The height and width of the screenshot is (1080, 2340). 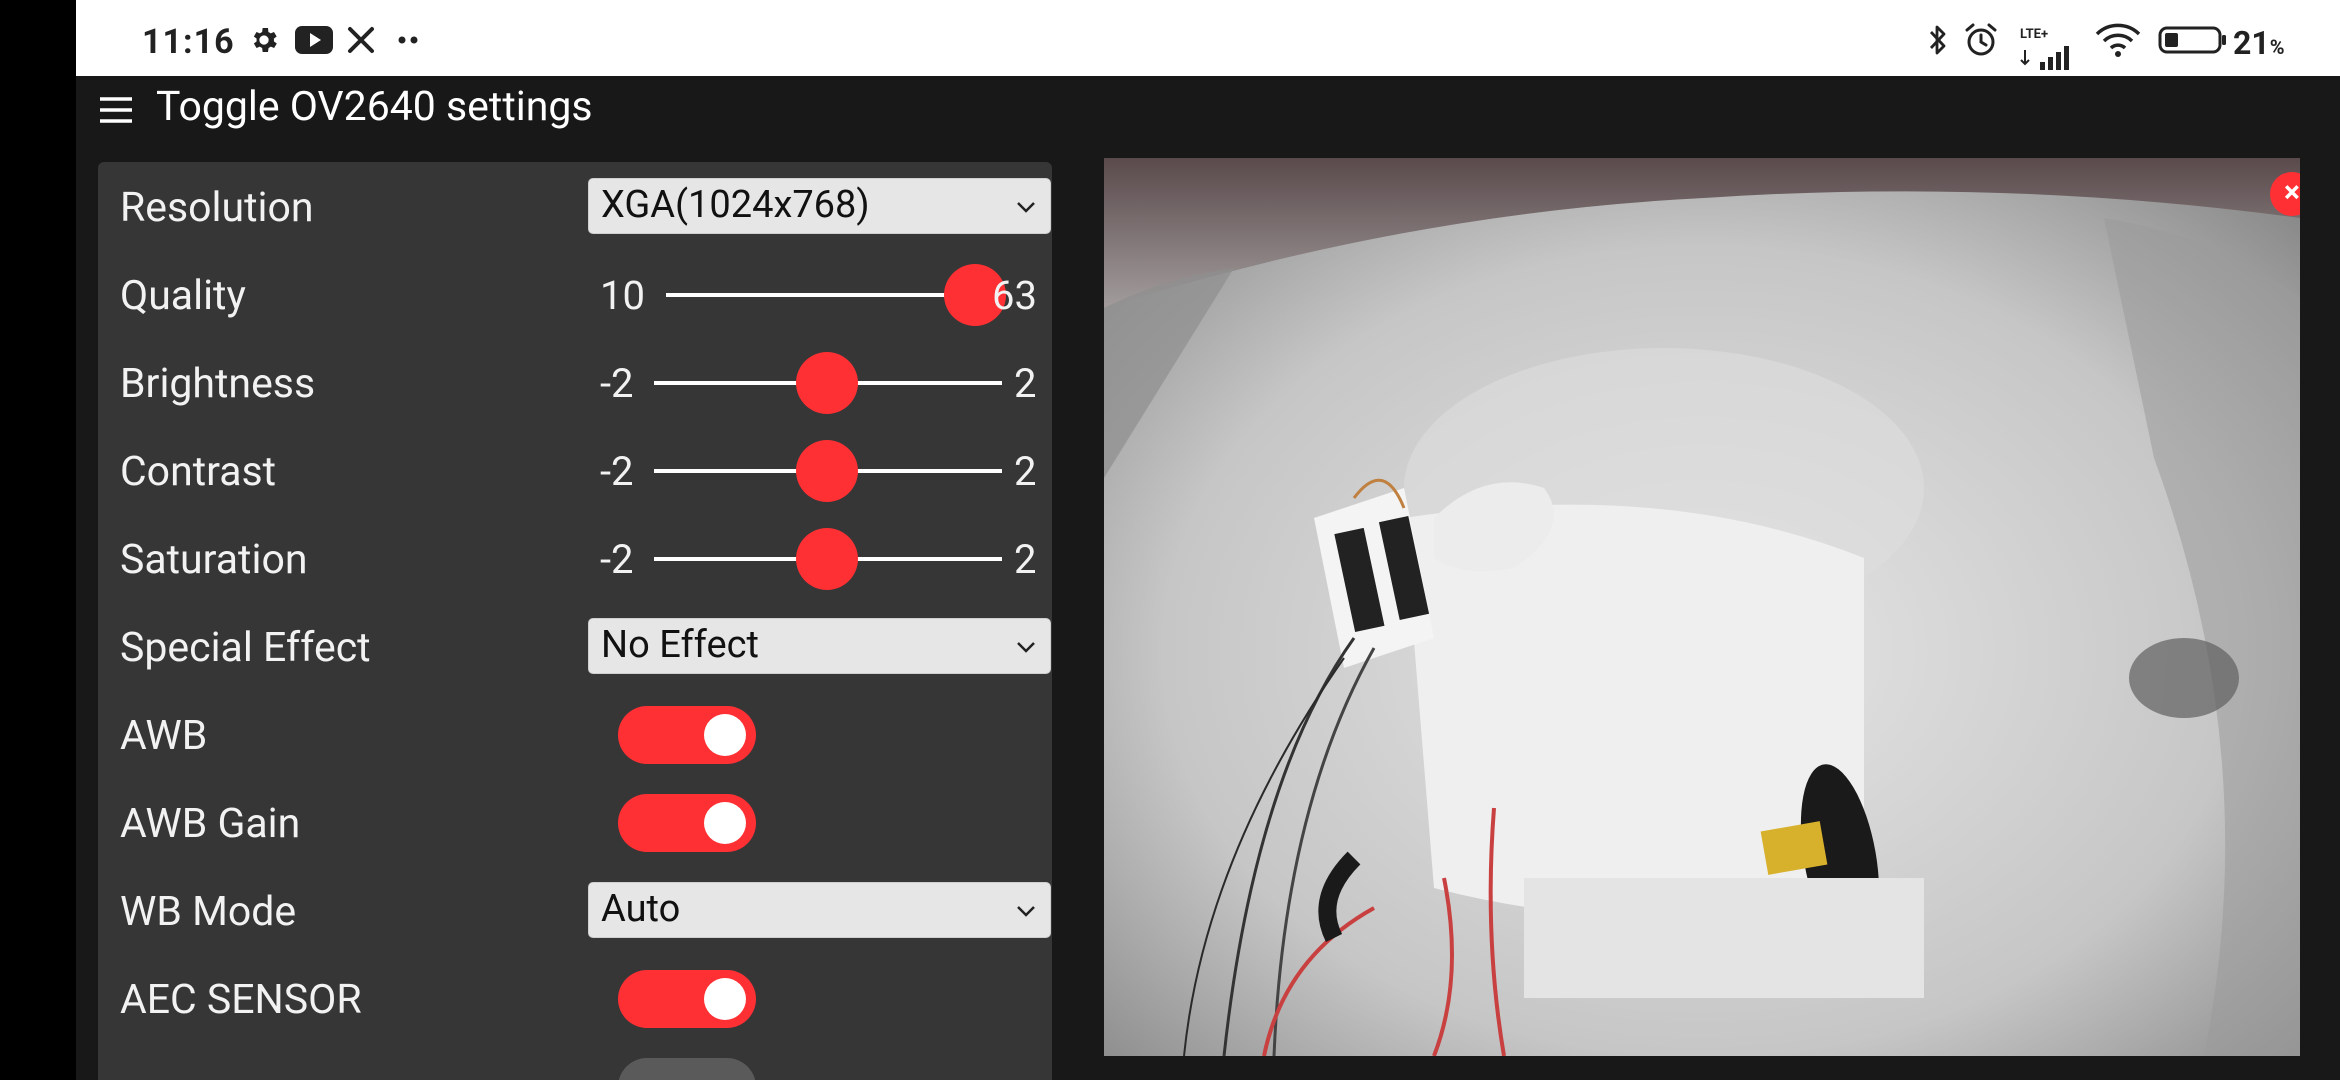 I want to click on battery-percent: 21%, so click(x=2259, y=43).